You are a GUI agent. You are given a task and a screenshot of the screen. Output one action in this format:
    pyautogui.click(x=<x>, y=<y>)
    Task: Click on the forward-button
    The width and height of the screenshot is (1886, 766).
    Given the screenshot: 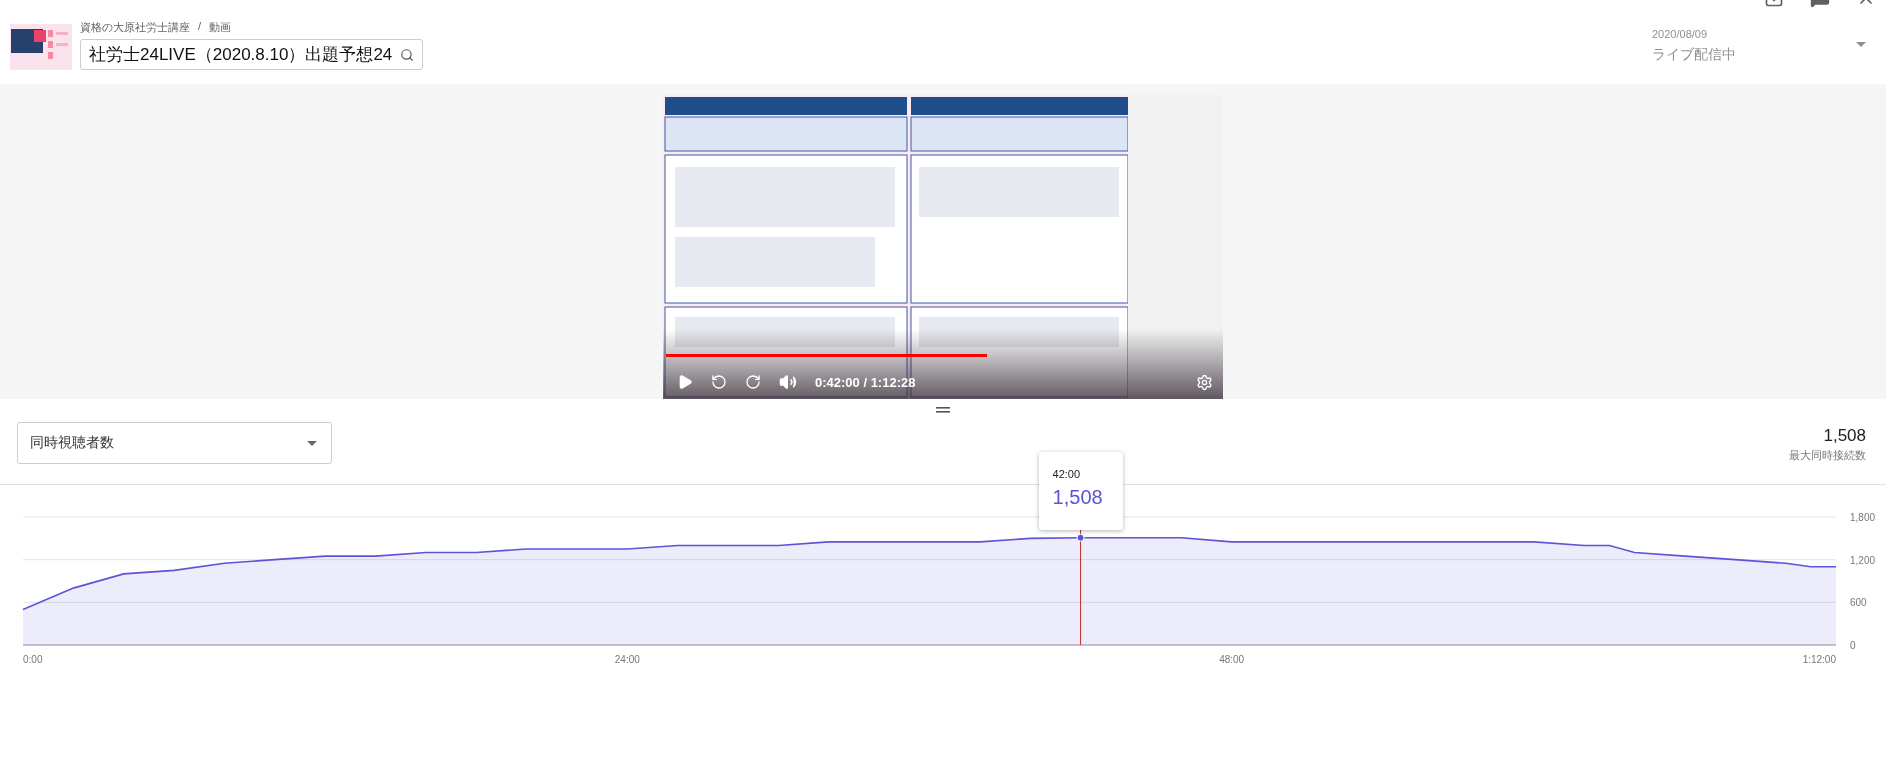 What is the action you would take?
    pyautogui.click(x=753, y=382)
    